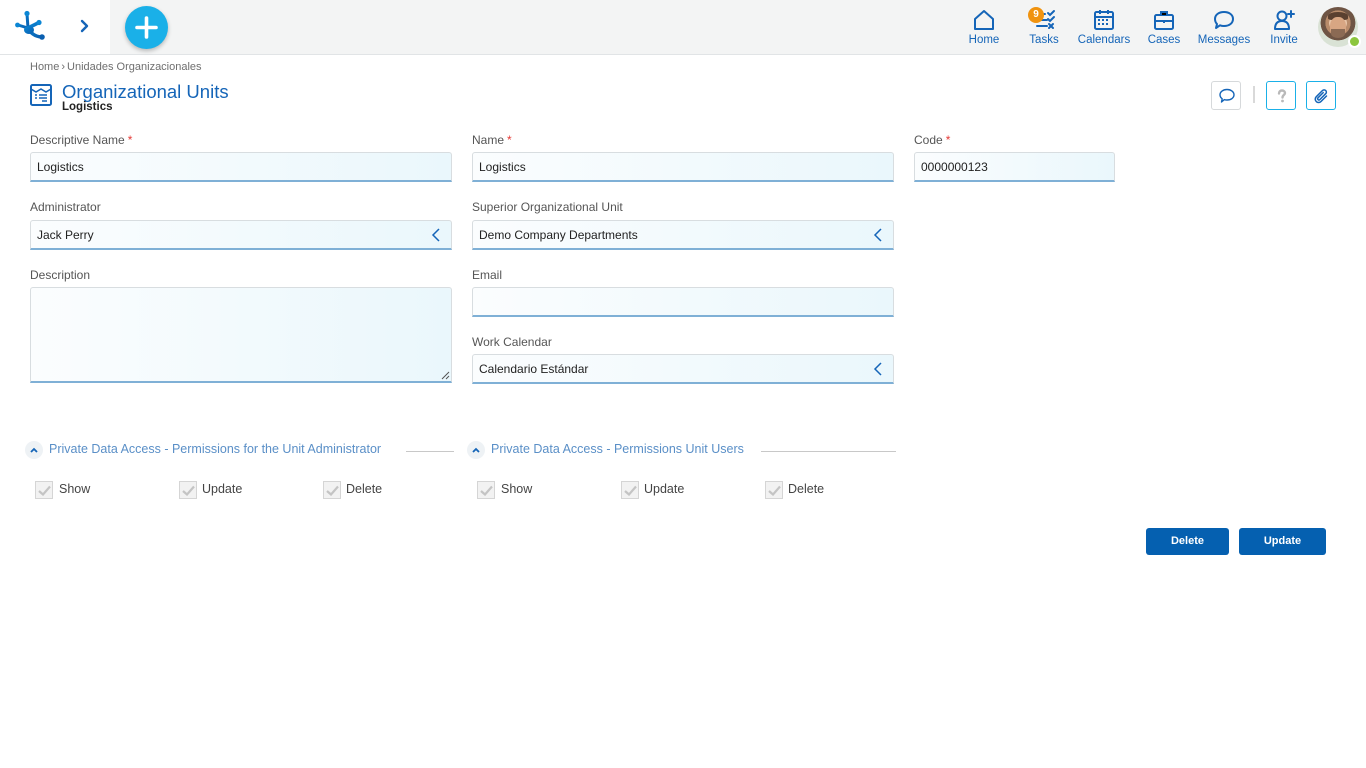 The height and width of the screenshot is (768, 1366). Describe the element at coordinates (683, 235) in the screenshot. I see `superior-unit-lookup: Demo Company Departments` at that location.